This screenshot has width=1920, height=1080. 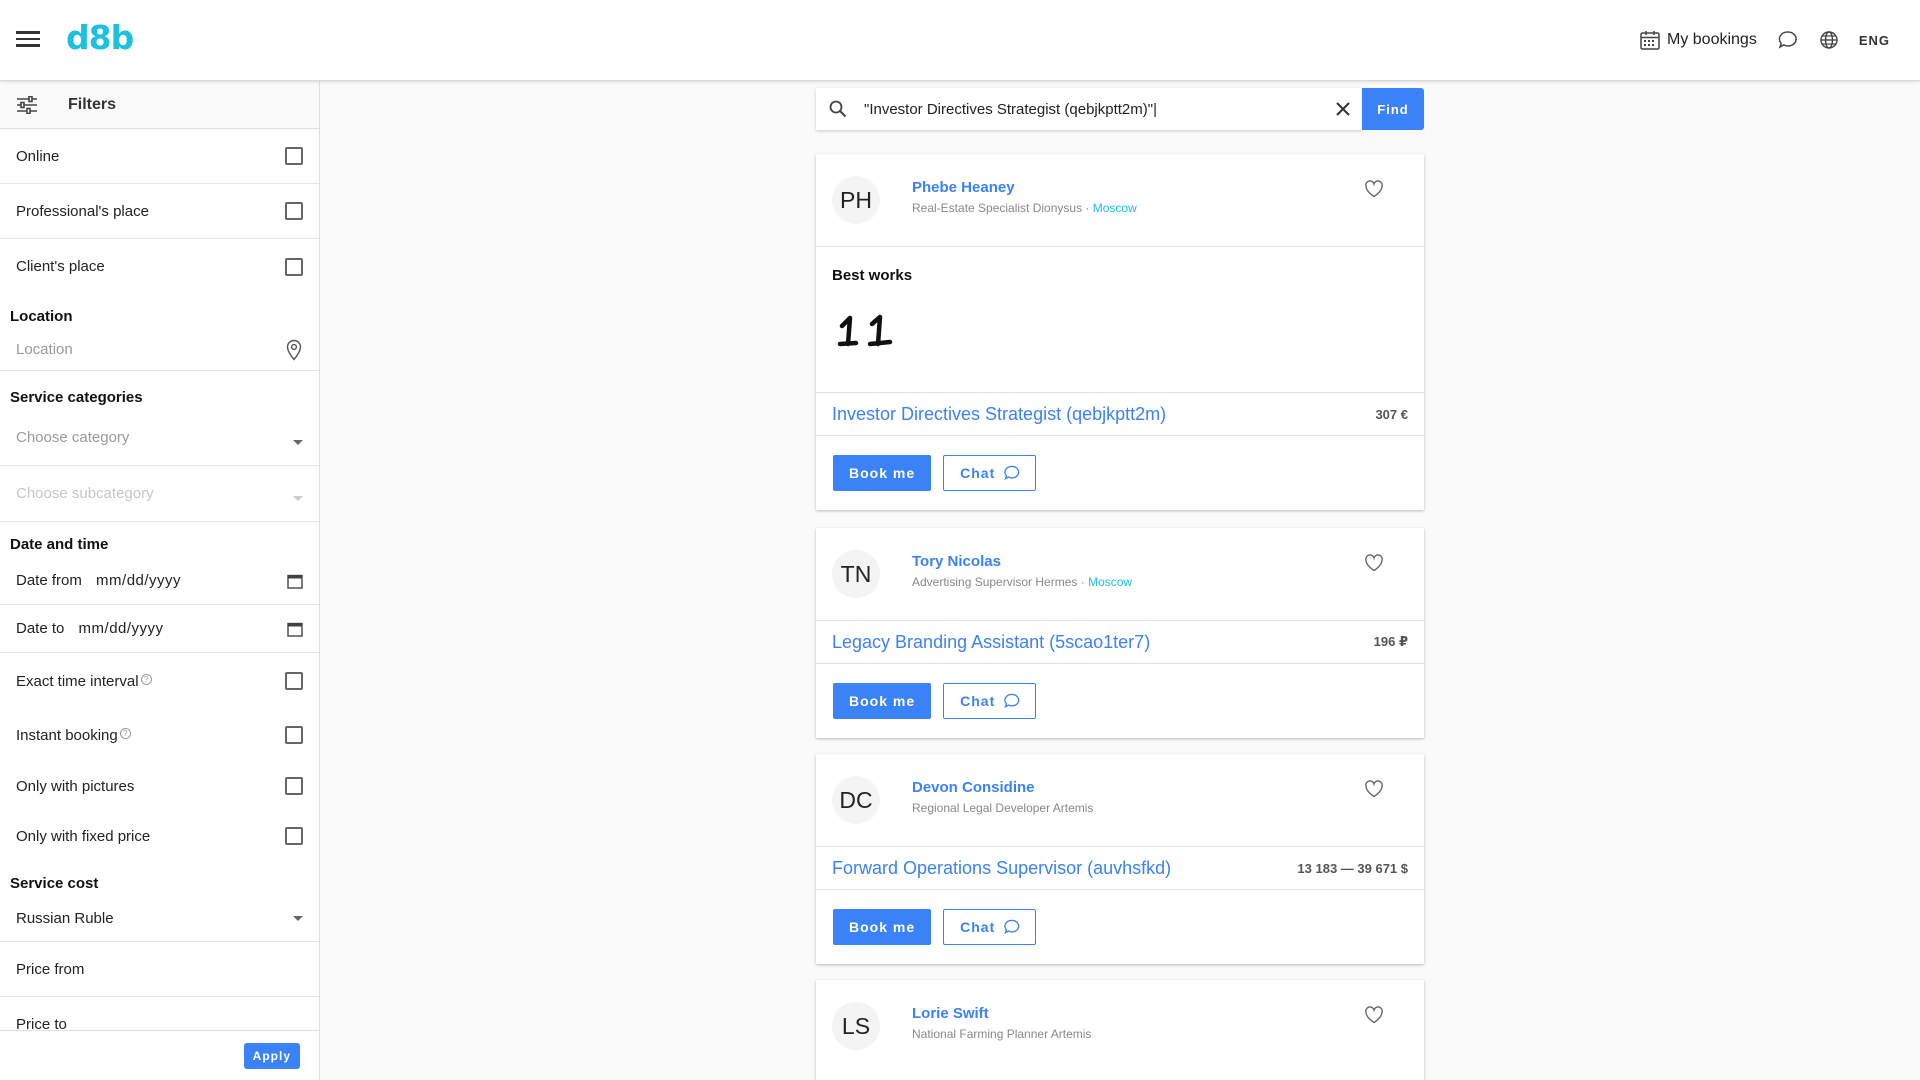 I want to click on currency-select: Russian Ruble, so click(x=159, y=919).